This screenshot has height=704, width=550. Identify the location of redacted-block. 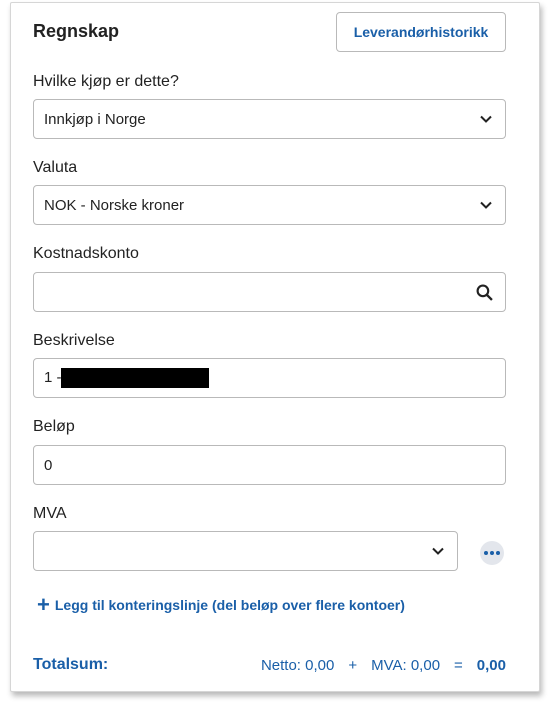
(134, 378).